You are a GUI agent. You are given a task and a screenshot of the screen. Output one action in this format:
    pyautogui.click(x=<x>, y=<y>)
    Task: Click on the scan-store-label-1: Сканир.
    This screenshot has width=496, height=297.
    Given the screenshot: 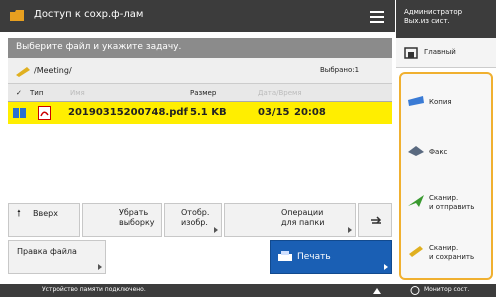 What is the action you would take?
    pyautogui.click(x=444, y=248)
    